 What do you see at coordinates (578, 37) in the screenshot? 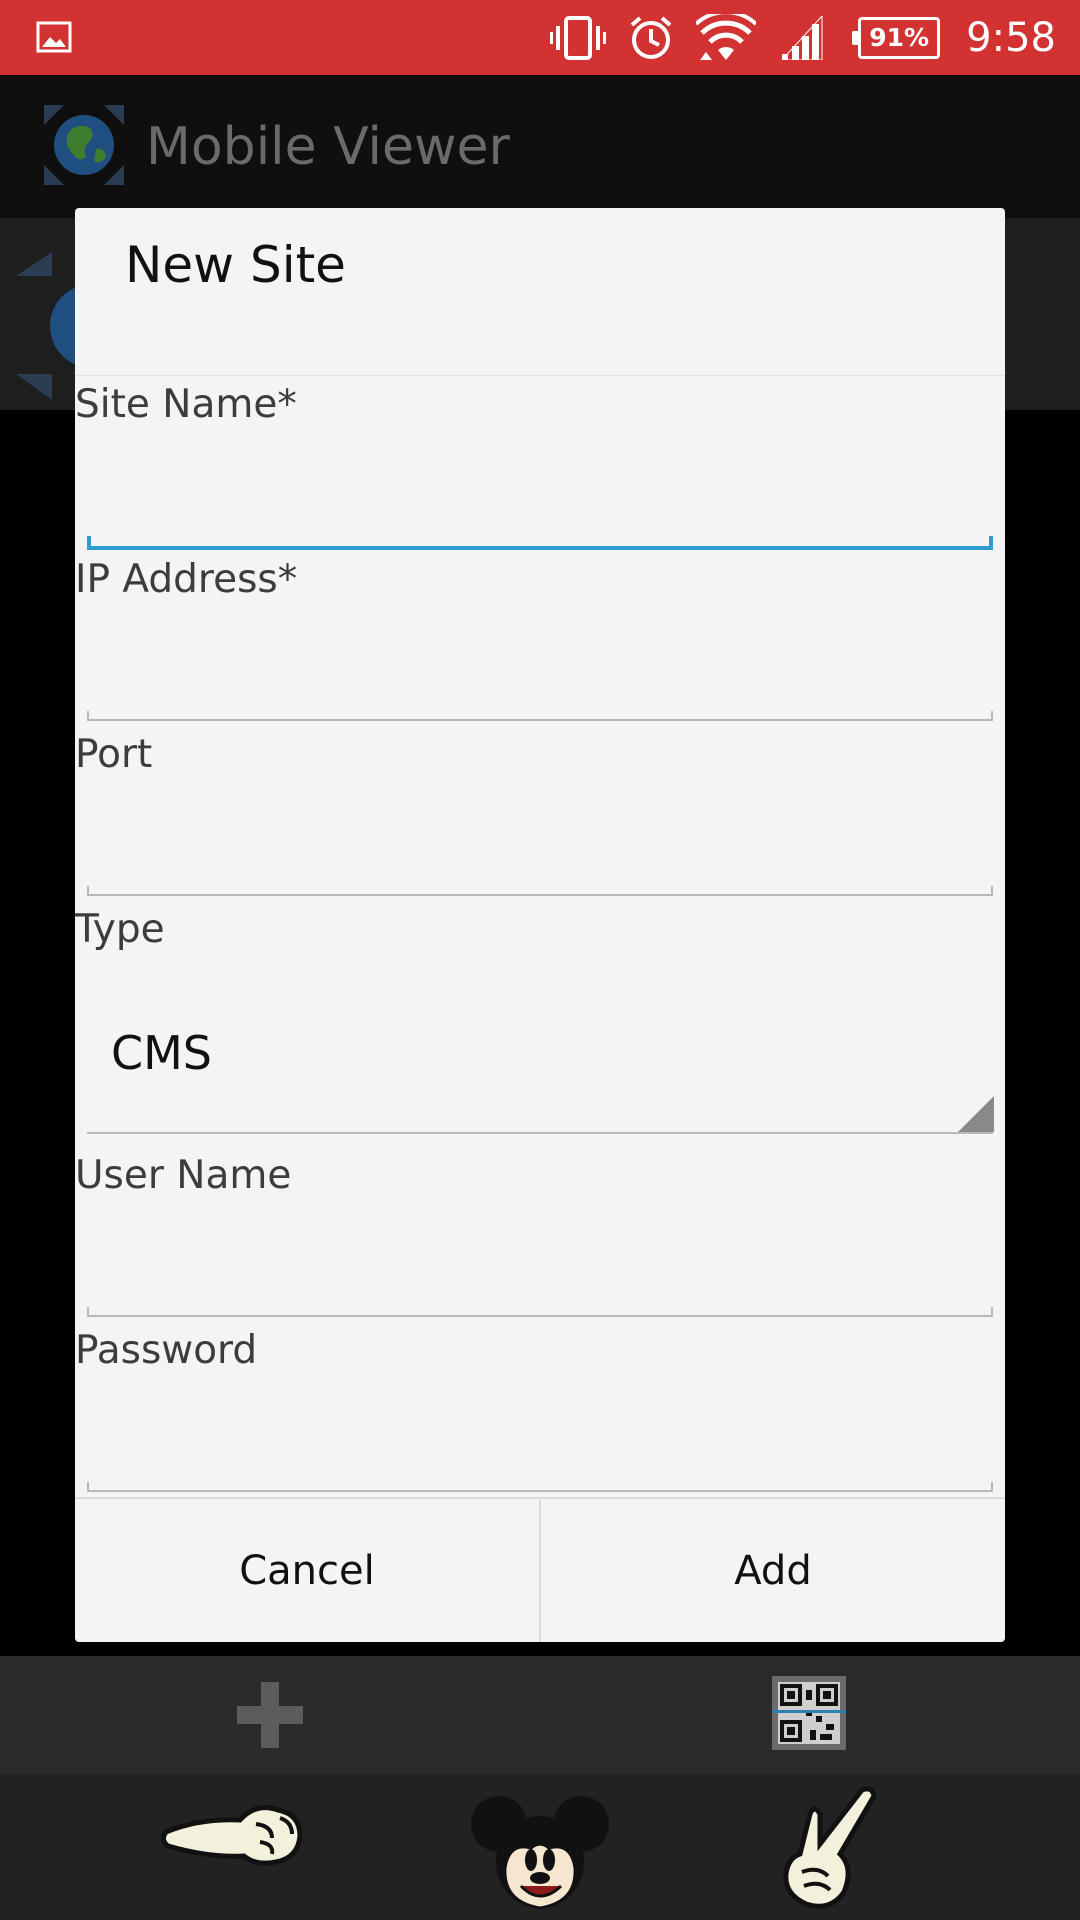
I see `vibrate-icon` at bounding box center [578, 37].